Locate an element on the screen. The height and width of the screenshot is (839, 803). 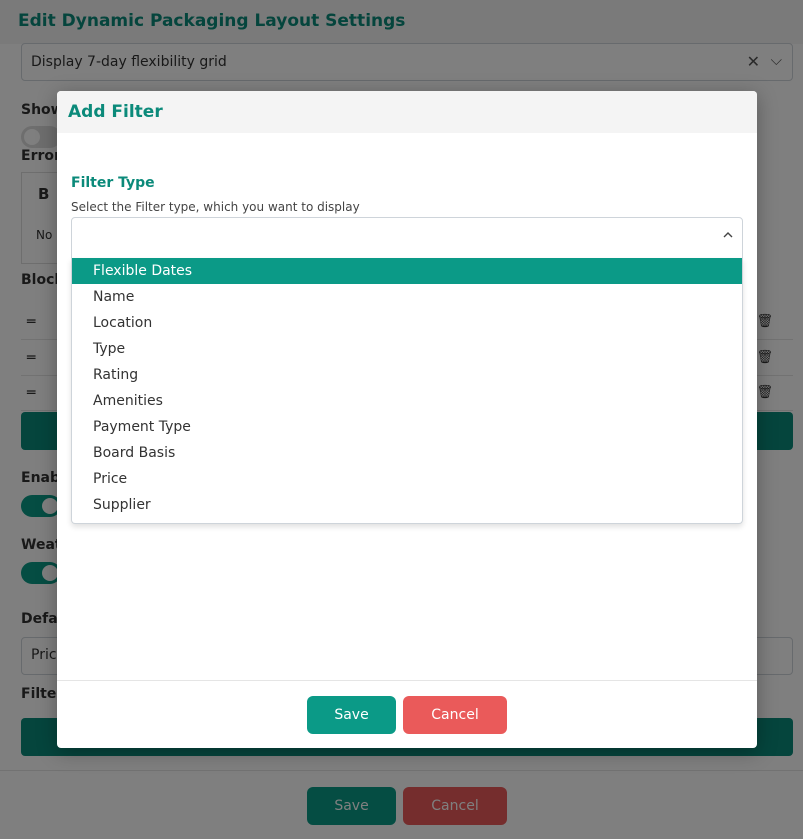
filter-type-select is located at coordinates (407, 238).